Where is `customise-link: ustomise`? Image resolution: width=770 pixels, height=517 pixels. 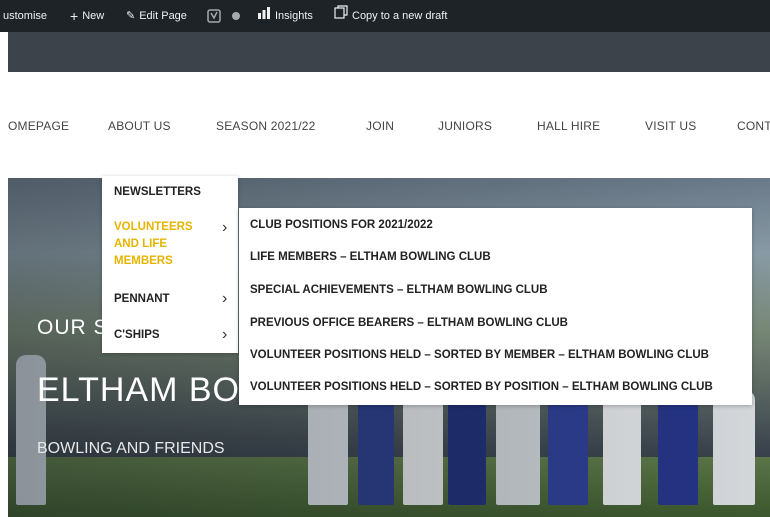
customise-link: ustomise is located at coordinates (25, 16).